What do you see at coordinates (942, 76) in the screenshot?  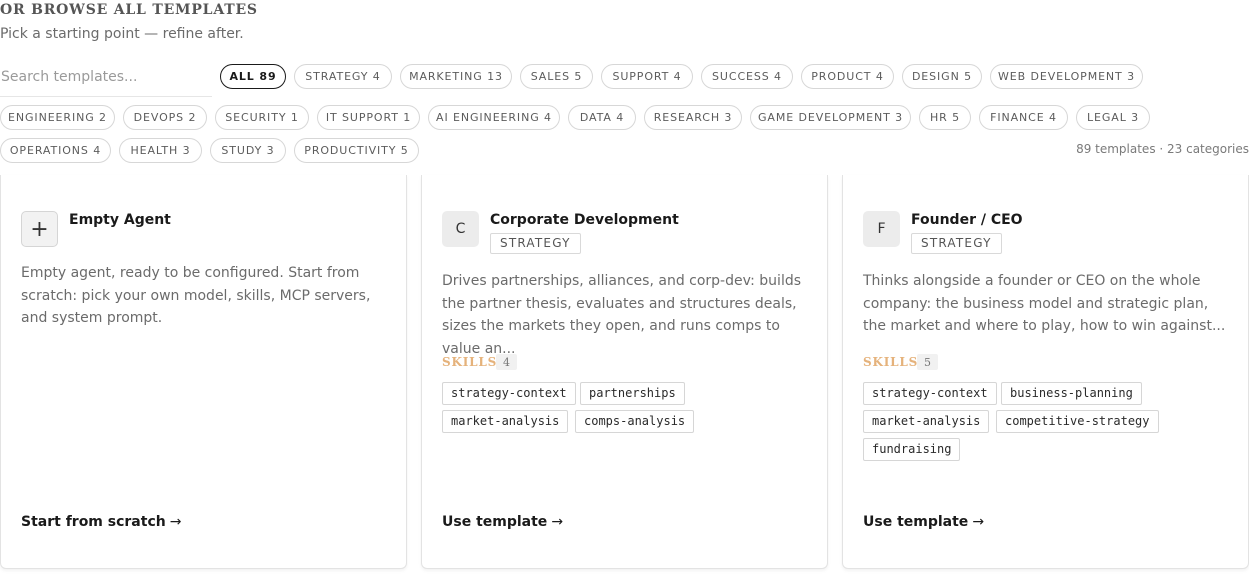 I see `filter-chip-design: DESIGN 5` at bounding box center [942, 76].